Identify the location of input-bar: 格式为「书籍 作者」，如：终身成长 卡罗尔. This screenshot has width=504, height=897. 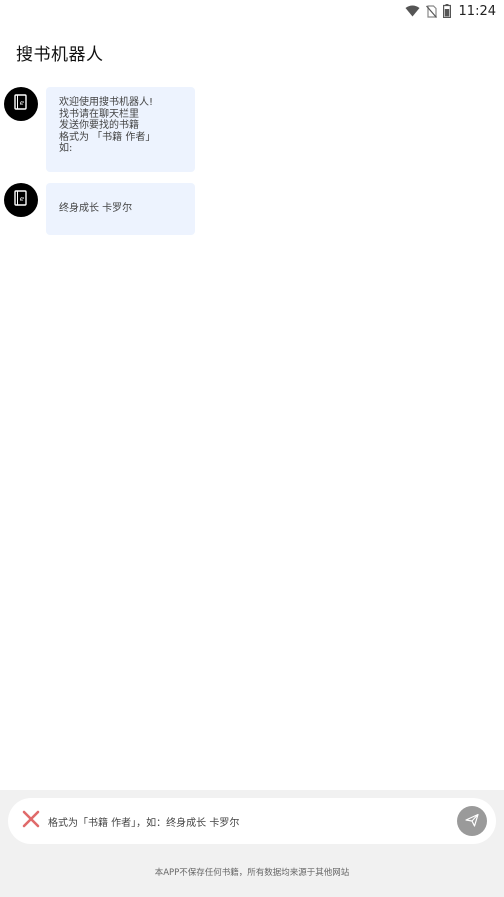
(252, 821).